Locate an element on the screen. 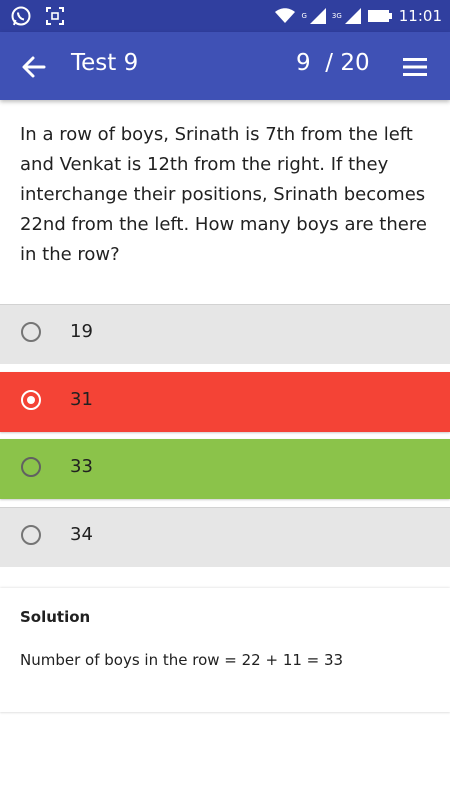 Image resolution: width=450 pixels, height=800 pixels. question-counter: 9 / 20 is located at coordinates (333, 63).